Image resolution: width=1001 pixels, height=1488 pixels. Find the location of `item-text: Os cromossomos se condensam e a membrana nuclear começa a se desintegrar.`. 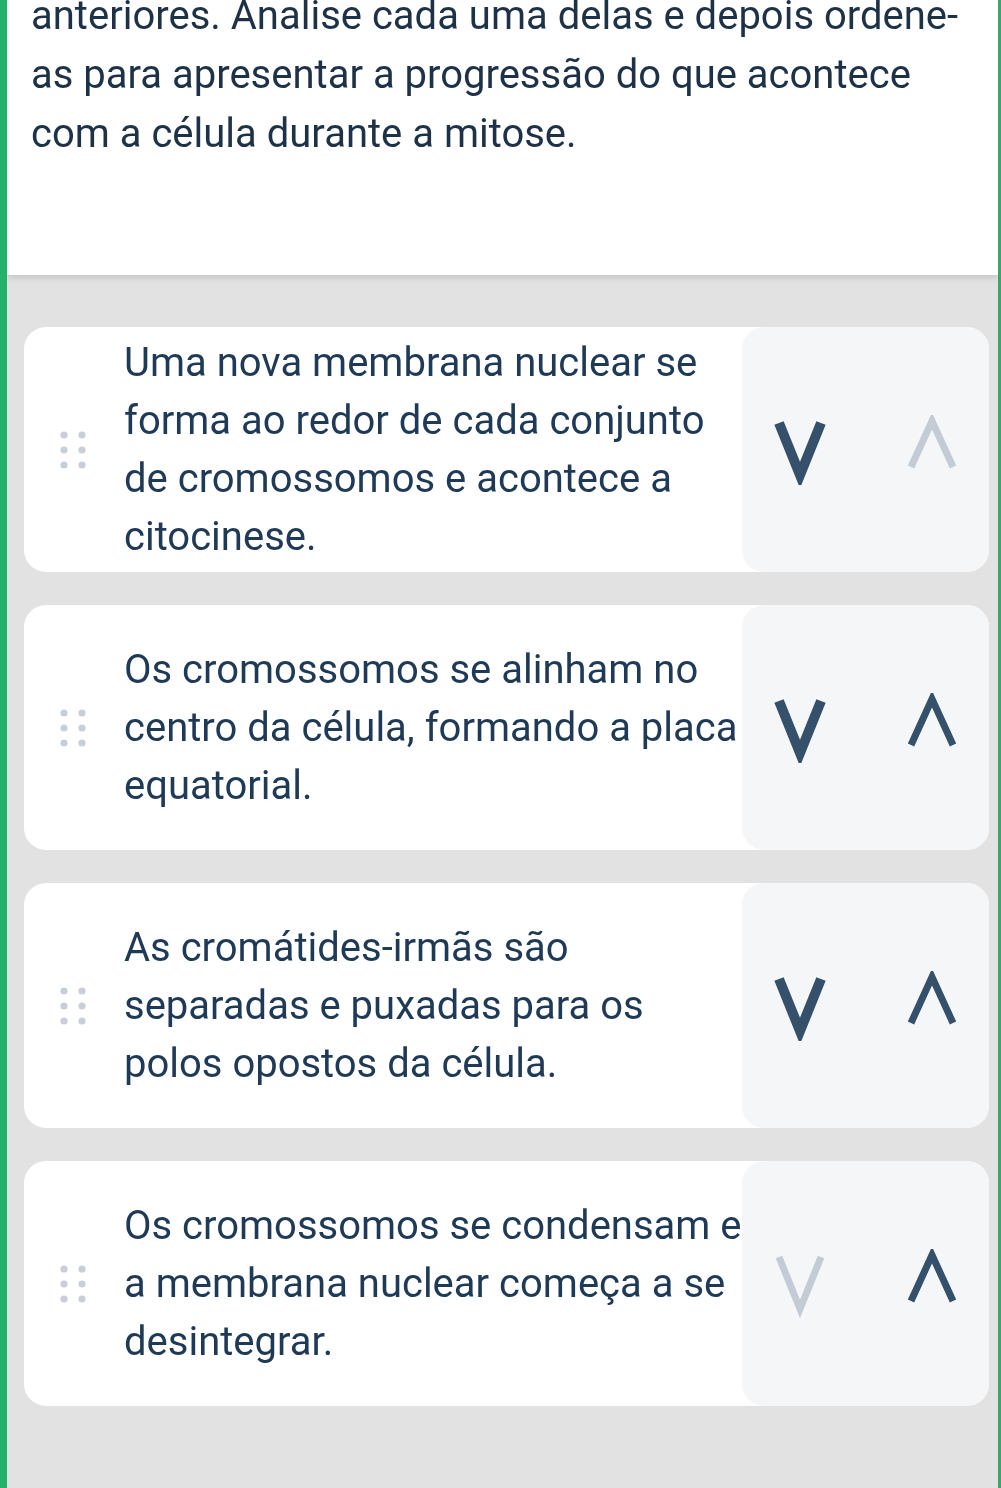

item-text: Os cromossomos se condensam e a membrana nuclear começa a se desintegrar. is located at coordinates (433, 1283).